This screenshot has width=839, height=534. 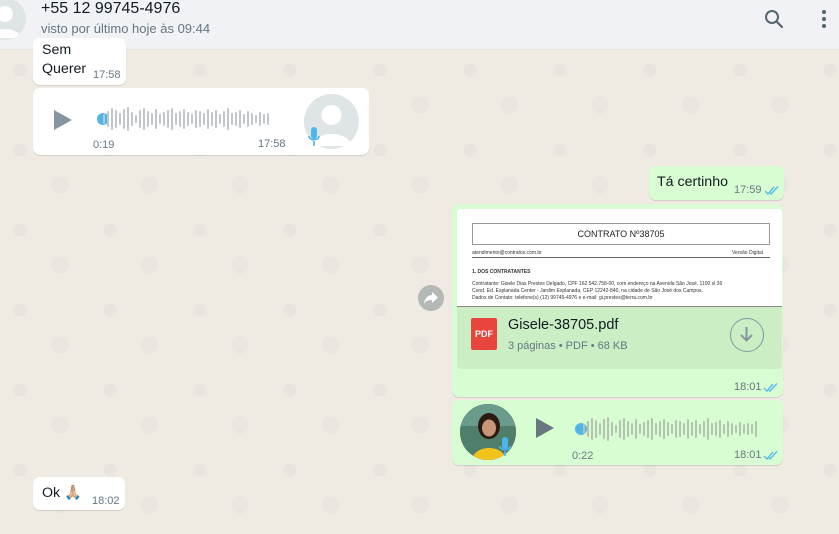 I want to click on message-outgoing-voice: 0:22 18:01, so click(x=617, y=432).